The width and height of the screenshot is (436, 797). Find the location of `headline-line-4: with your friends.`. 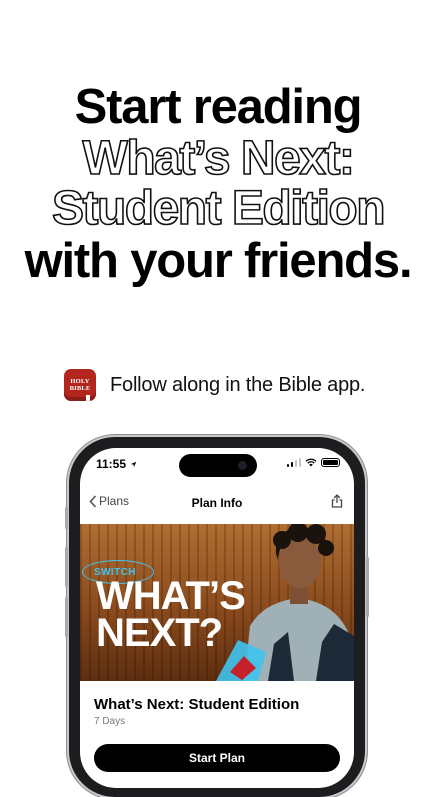

headline-line-4: with your friends. is located at coordinates (218, 261).